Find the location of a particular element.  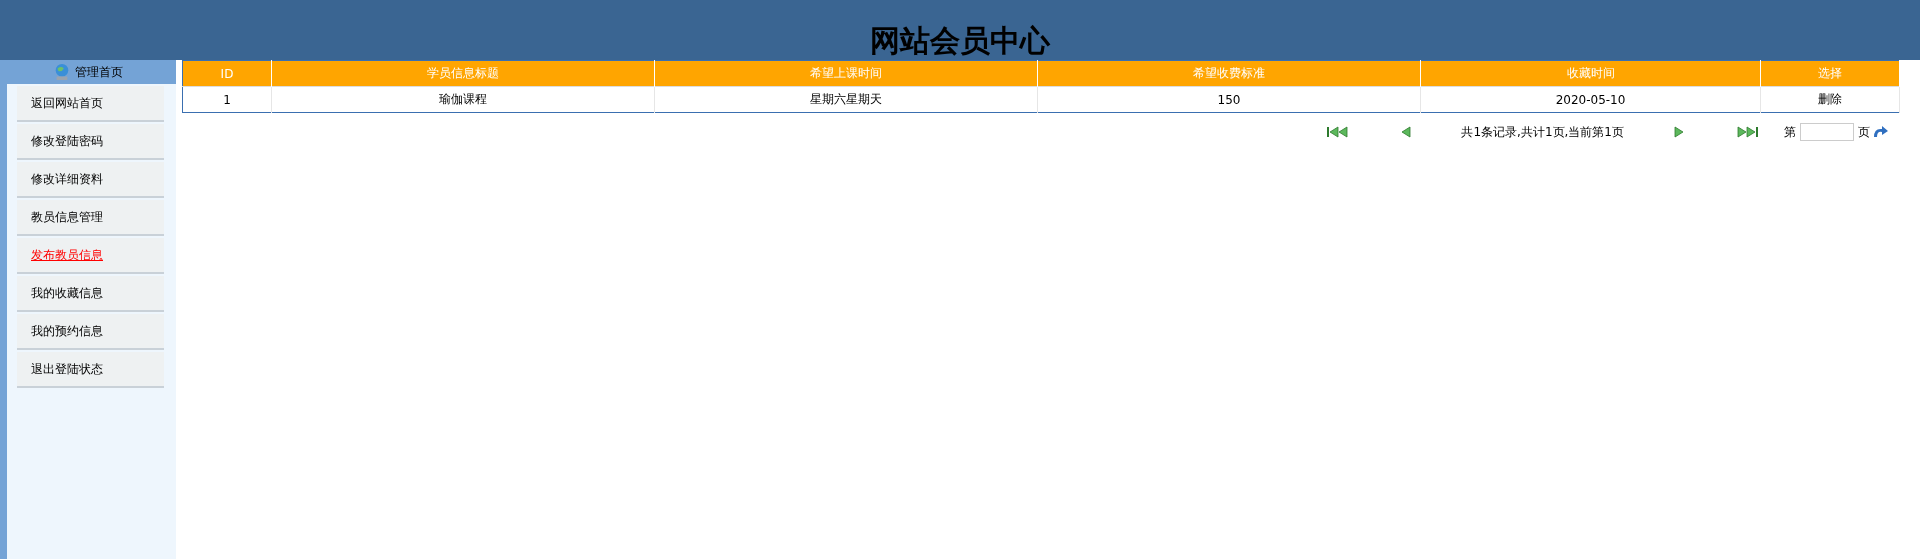

table-cell: 1 is located at coordinates (227, 99).